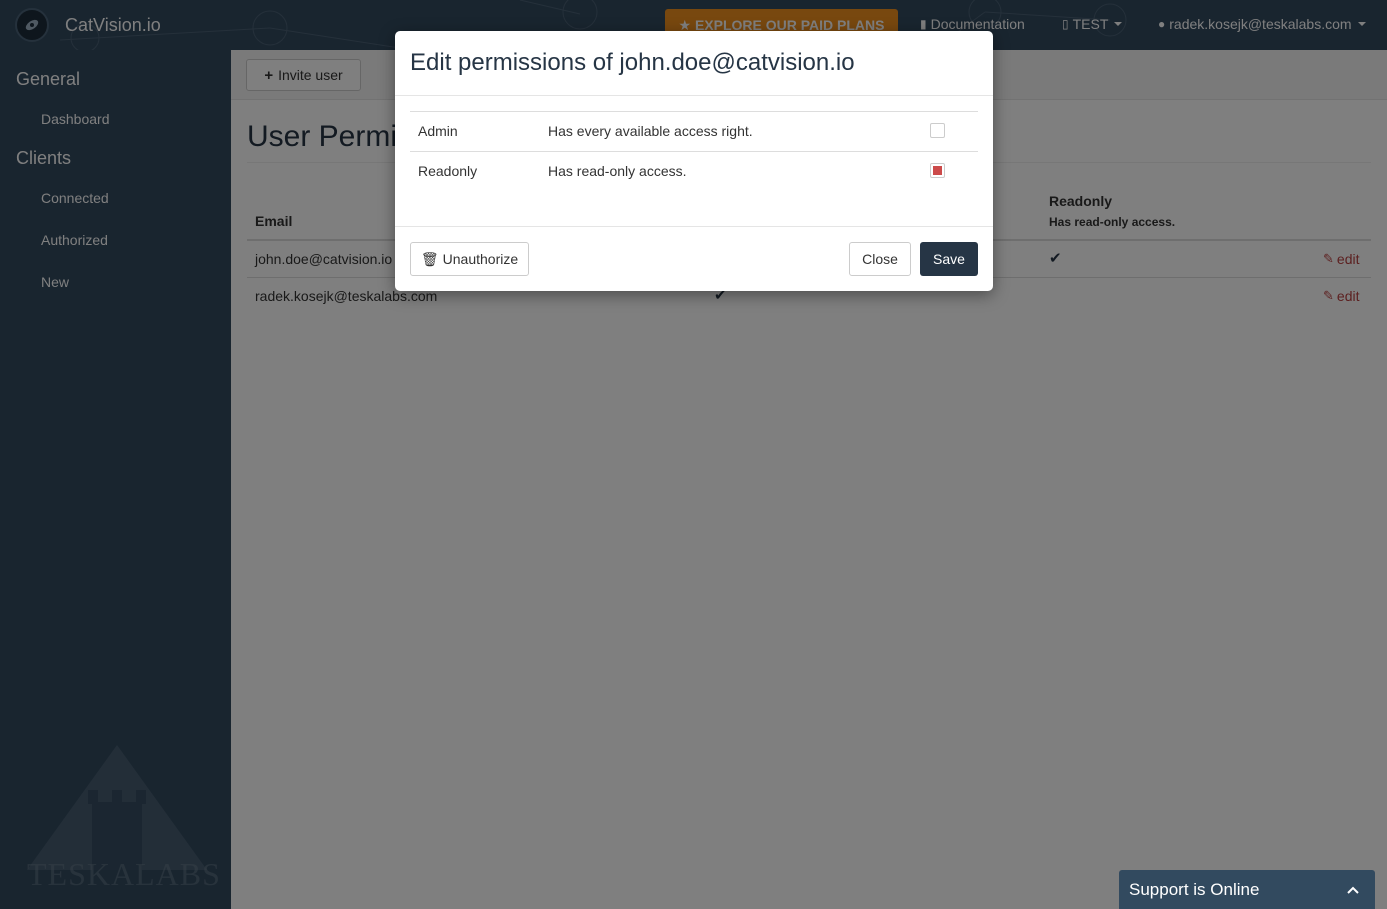 Image resolution: width=1387 pixels, height=909 pixels. I want to click on permission-description: Has read-only access., so click(617, 171).